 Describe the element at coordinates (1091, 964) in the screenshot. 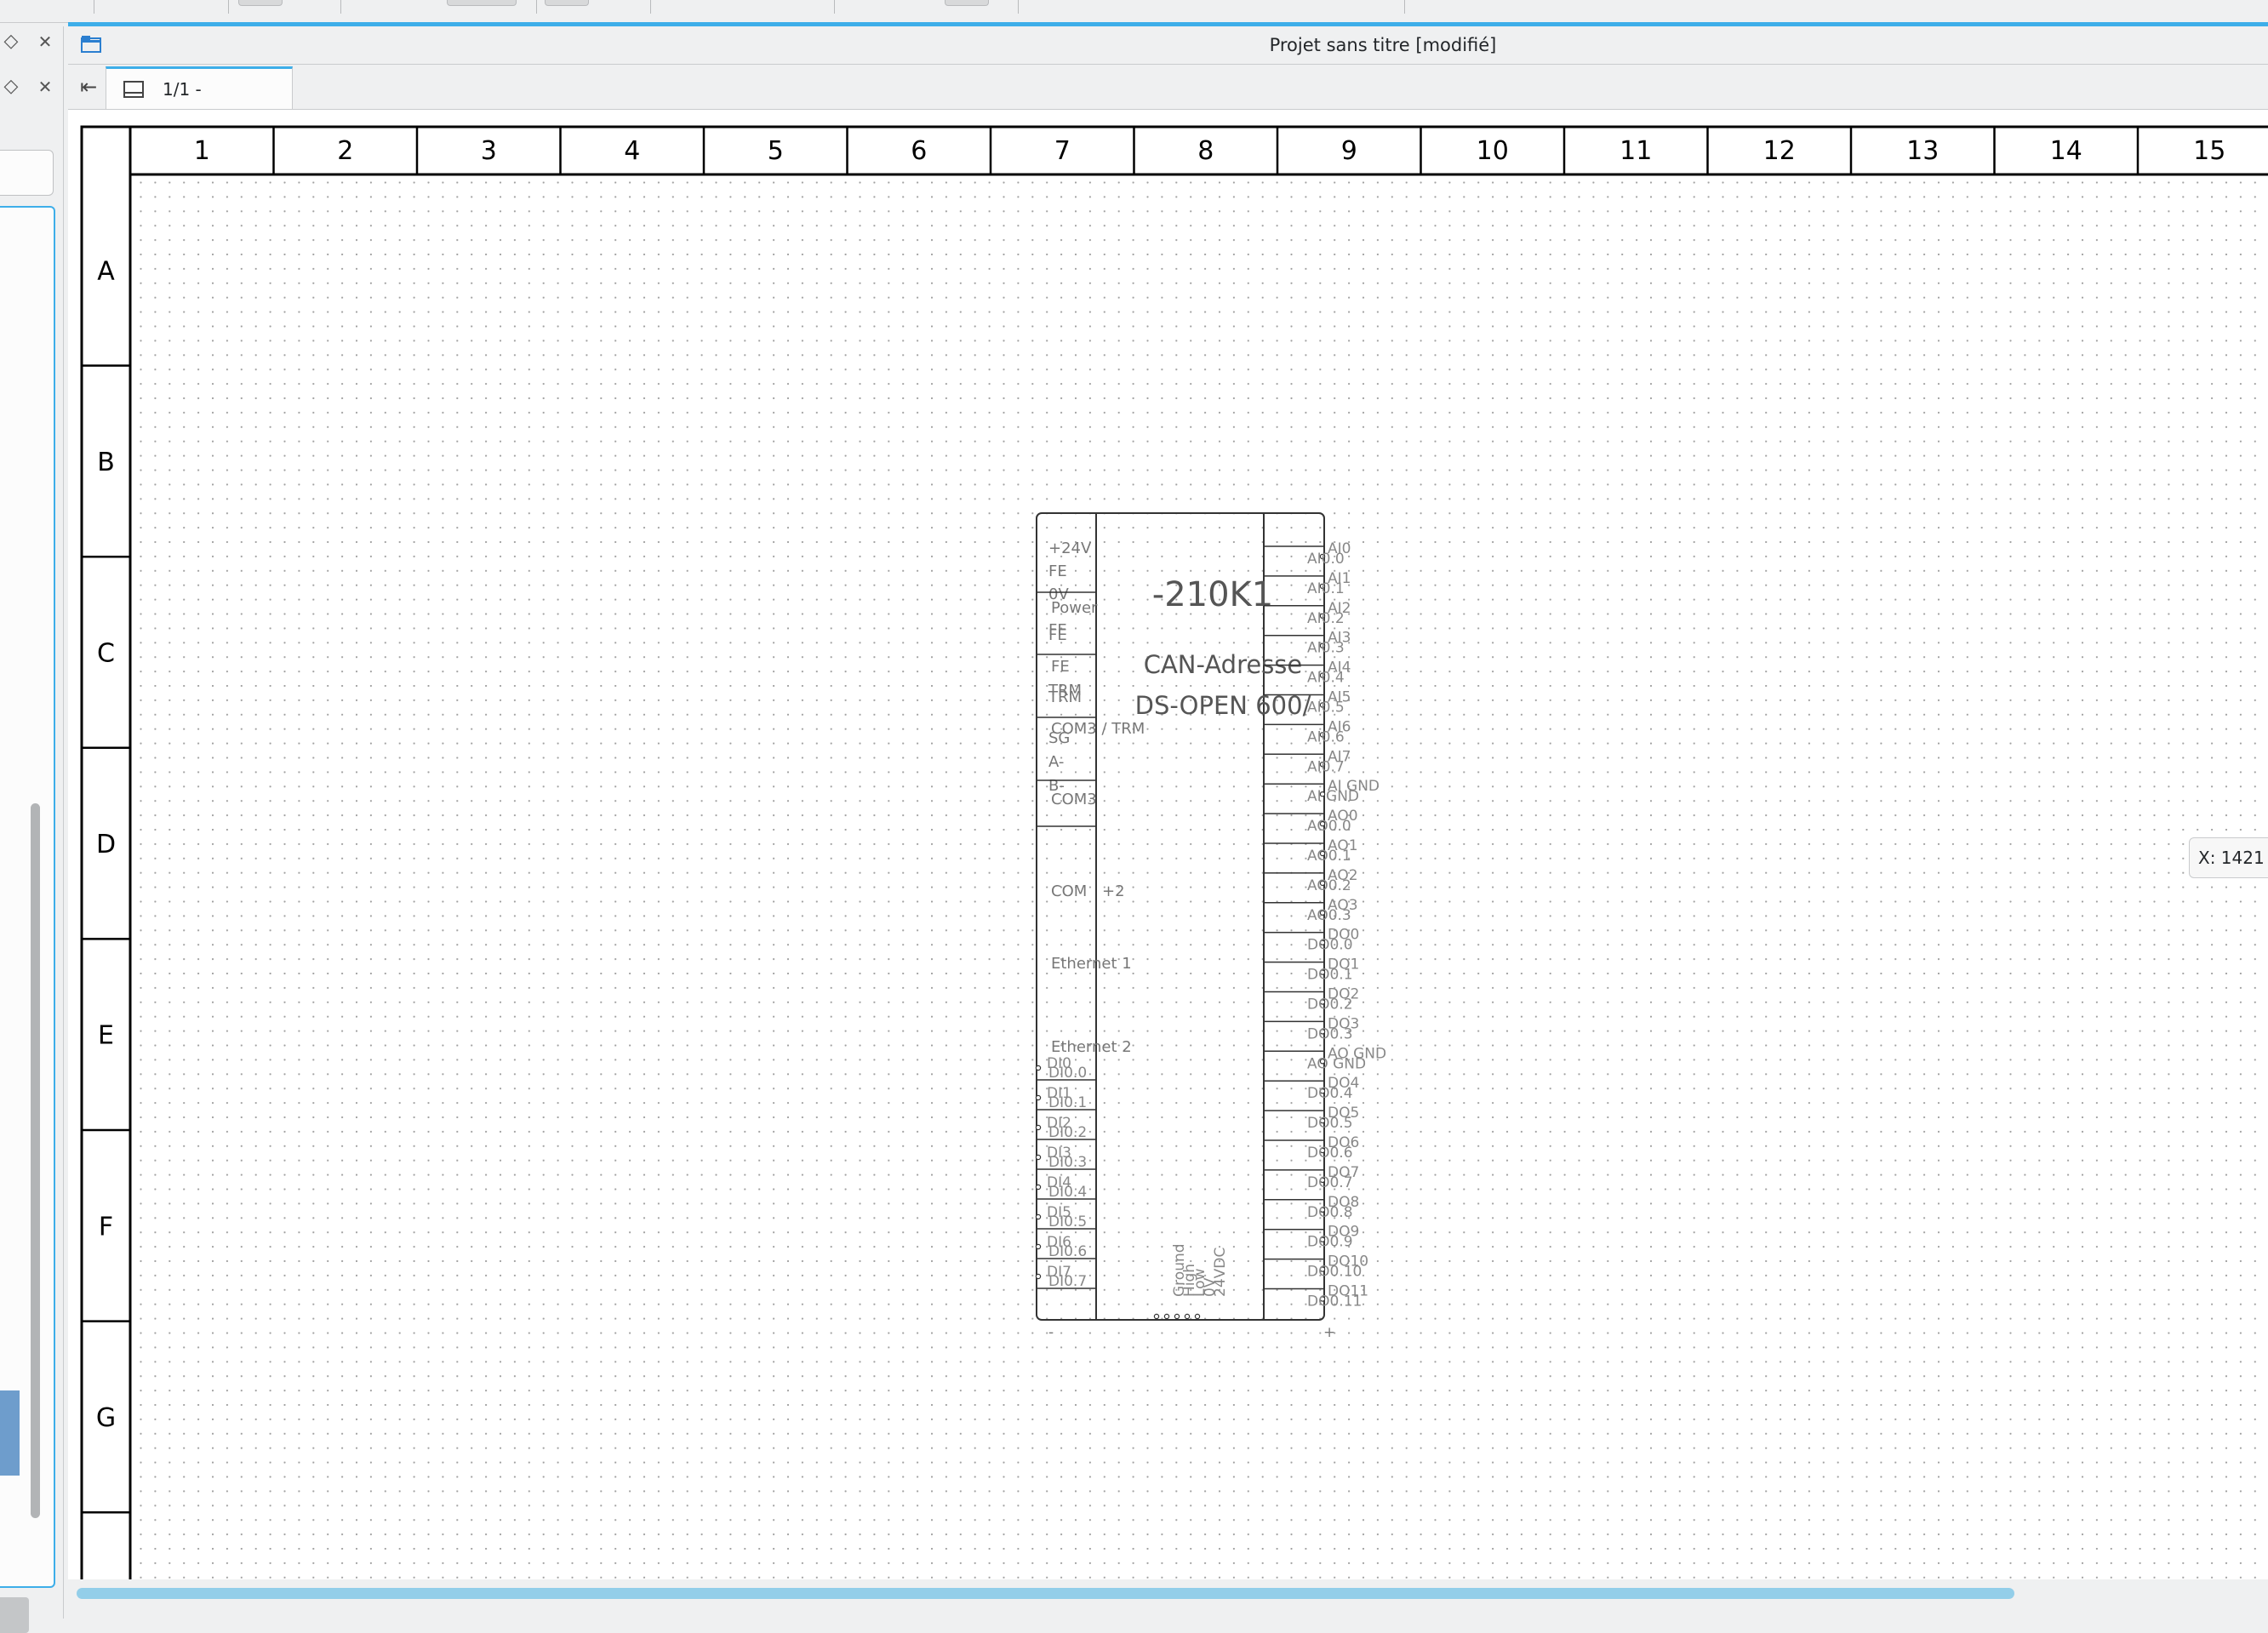

I see `left-terminal-label: Ethernet 1` at that location.